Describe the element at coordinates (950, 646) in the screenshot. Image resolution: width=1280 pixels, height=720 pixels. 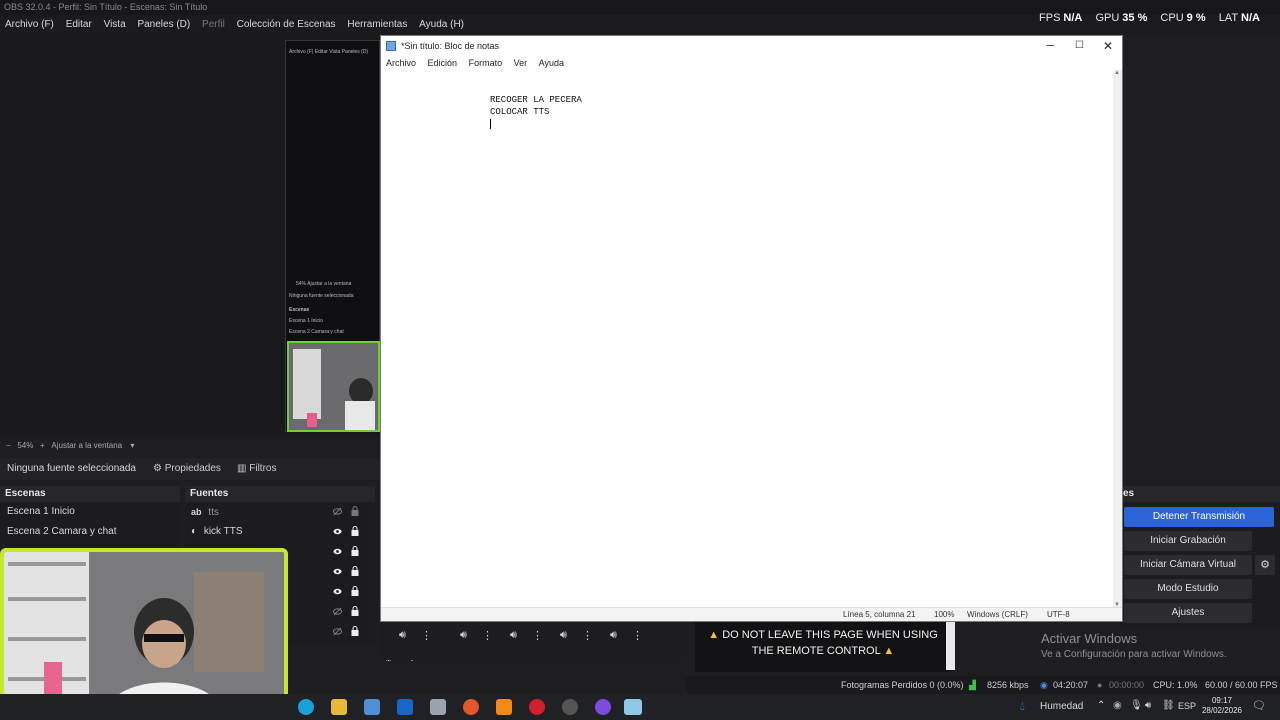
I see `banner-scrollbar` at that location.